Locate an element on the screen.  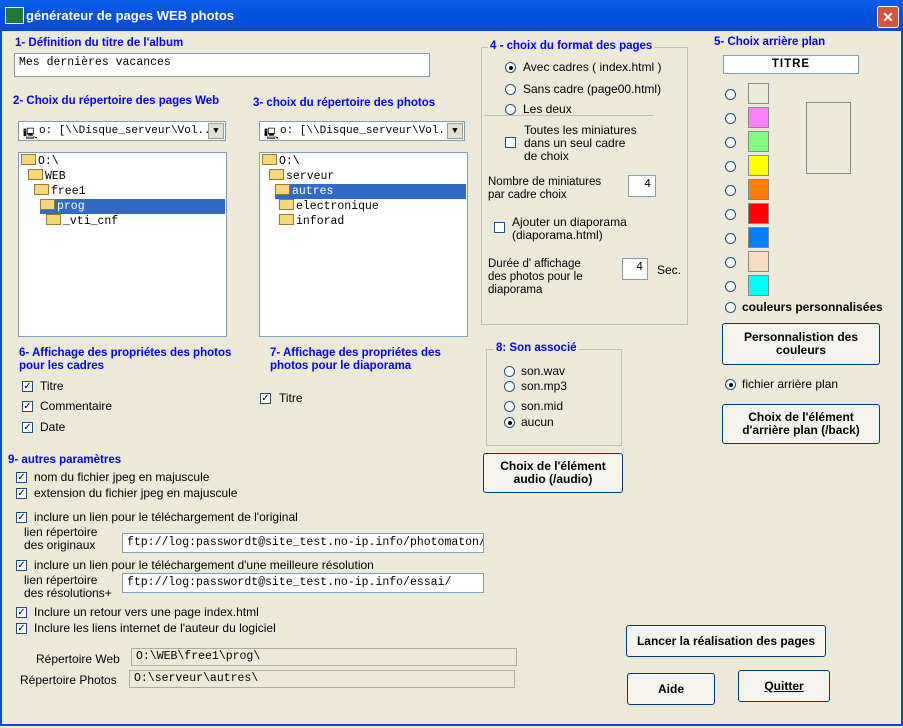
son-wav-label: son.wav is located at coordinates (543, 371).